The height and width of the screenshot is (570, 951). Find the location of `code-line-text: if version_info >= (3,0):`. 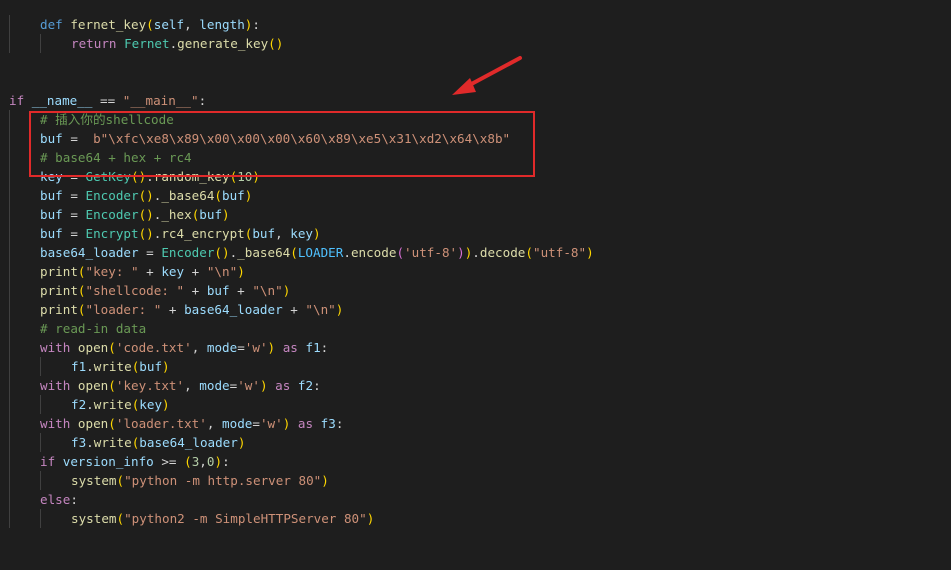

code-line-text: if version_info >= (3,0): is located at coordinates (135, 461).